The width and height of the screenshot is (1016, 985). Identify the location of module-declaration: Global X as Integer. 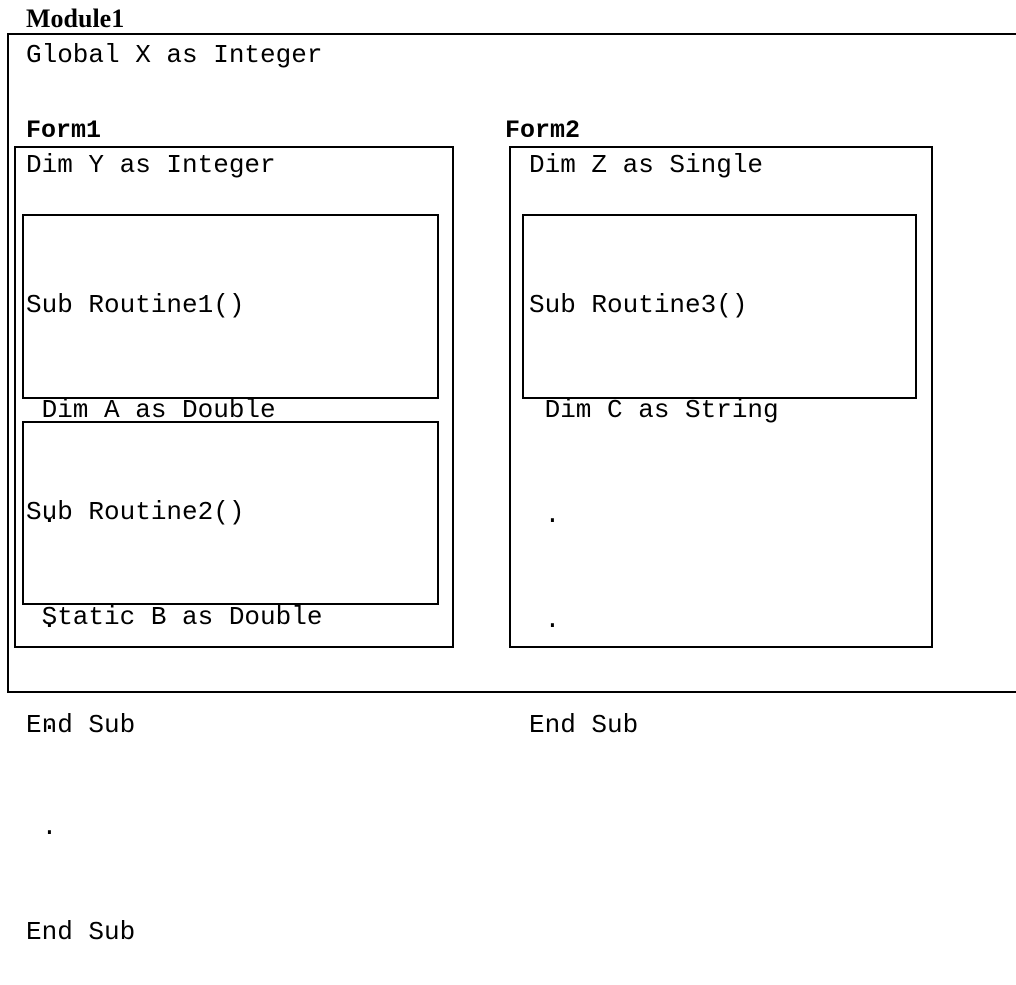
(174, 55).